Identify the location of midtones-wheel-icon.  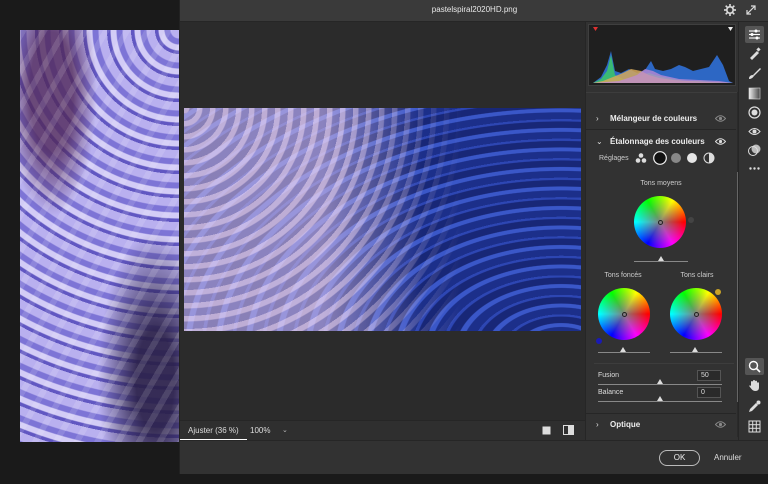
(676, 158).